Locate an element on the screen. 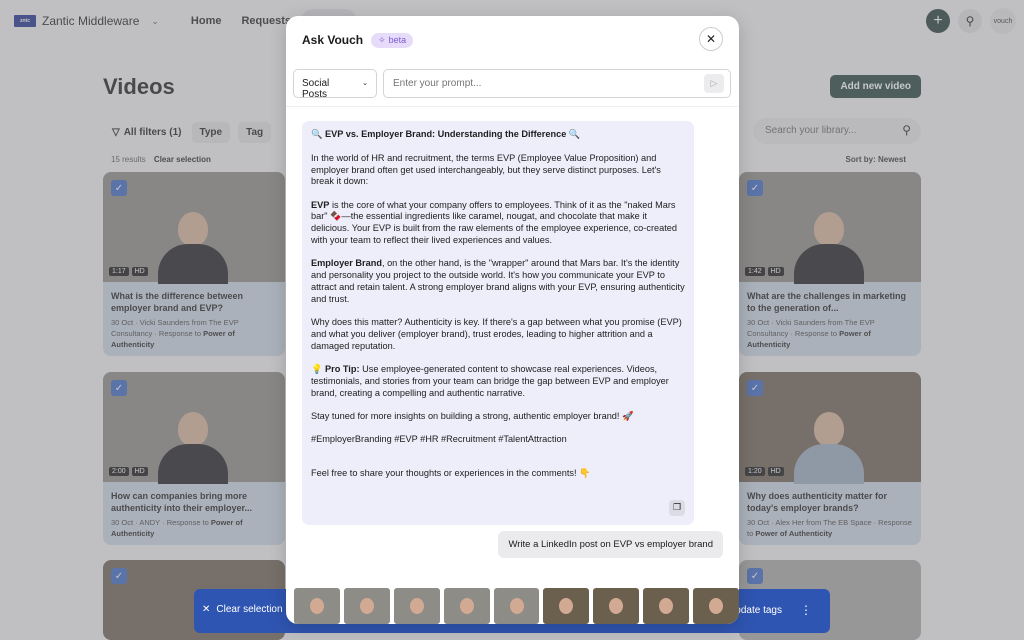  beta-badge: ✧ beta is located at coordinates (392, 40).